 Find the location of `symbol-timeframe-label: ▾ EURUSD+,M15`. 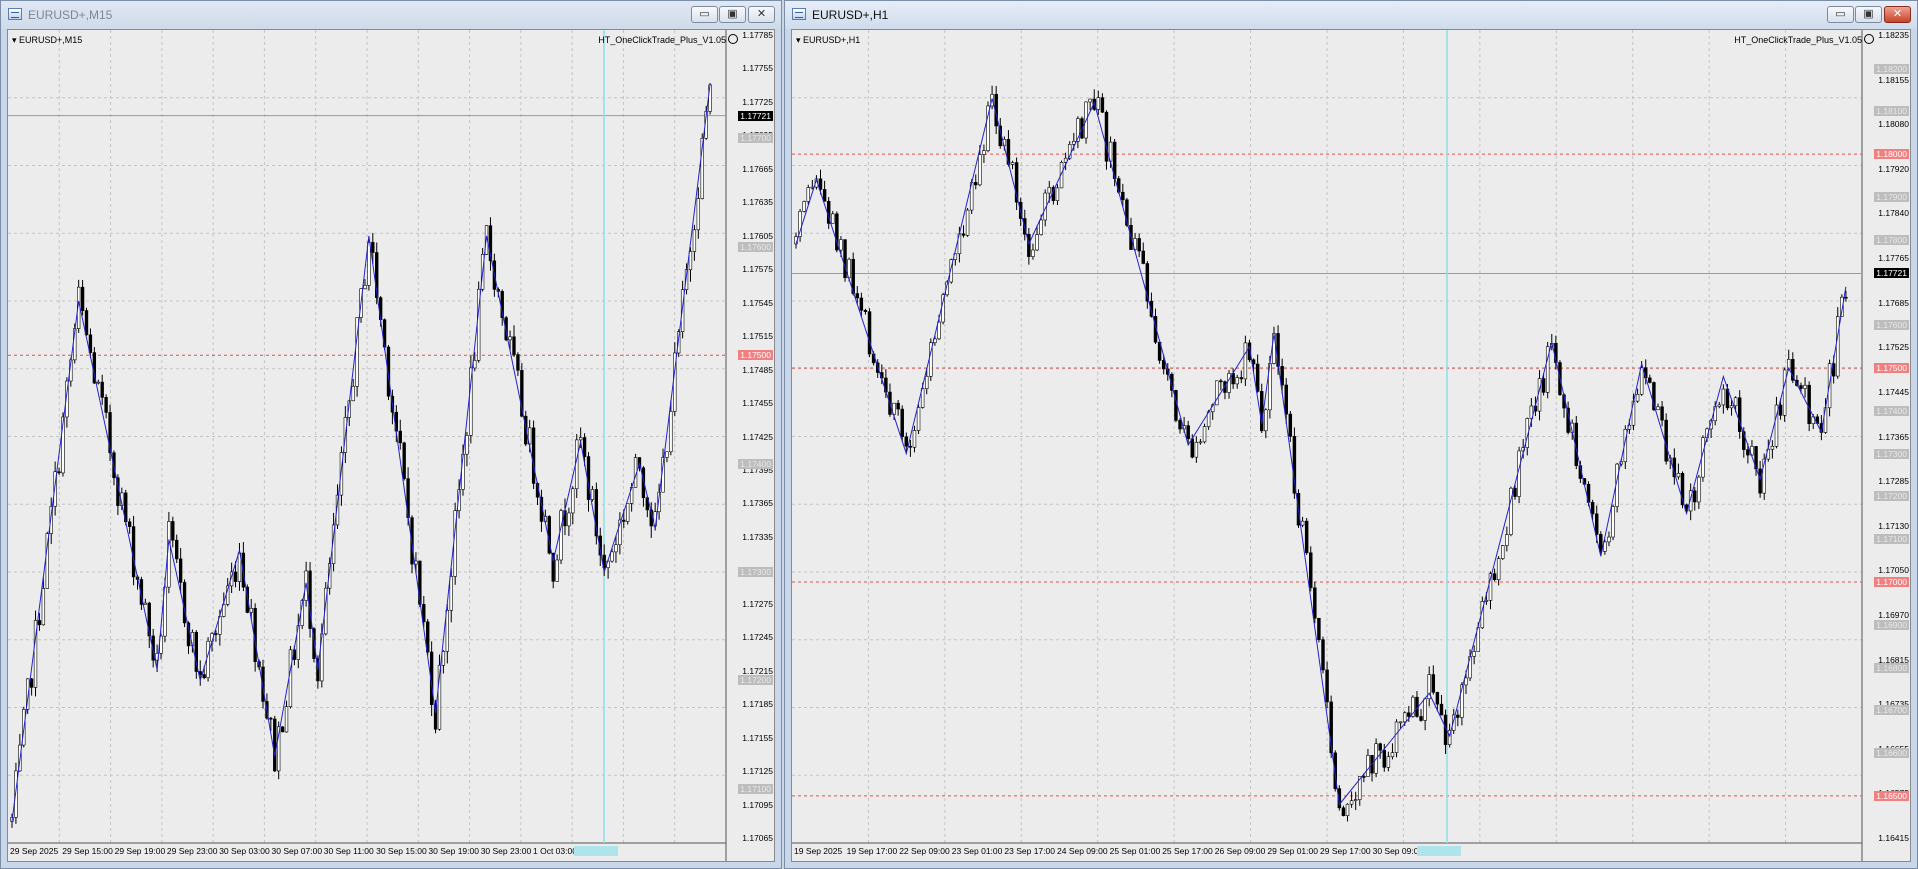

symbol-timeframe-label: ▾ EURUSD+,M15 is located at coordinates (47, 40).